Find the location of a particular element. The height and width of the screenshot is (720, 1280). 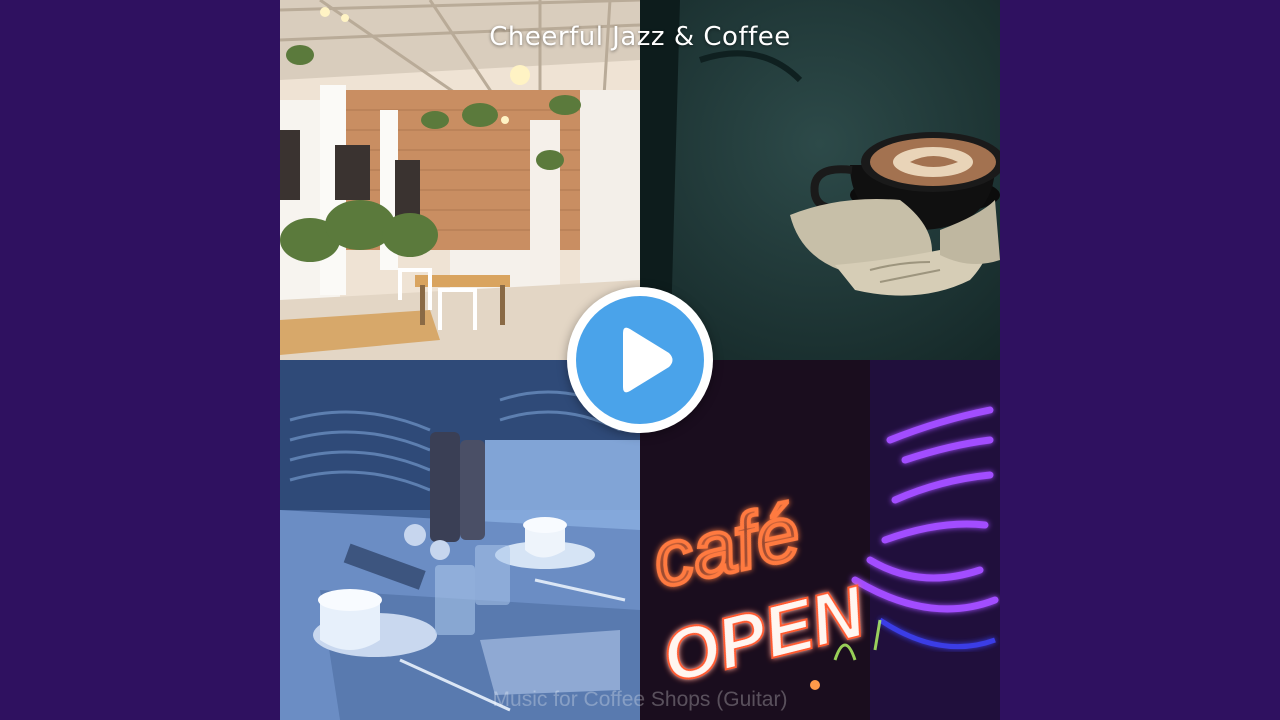

play-button is located at coordinates (640, 360).